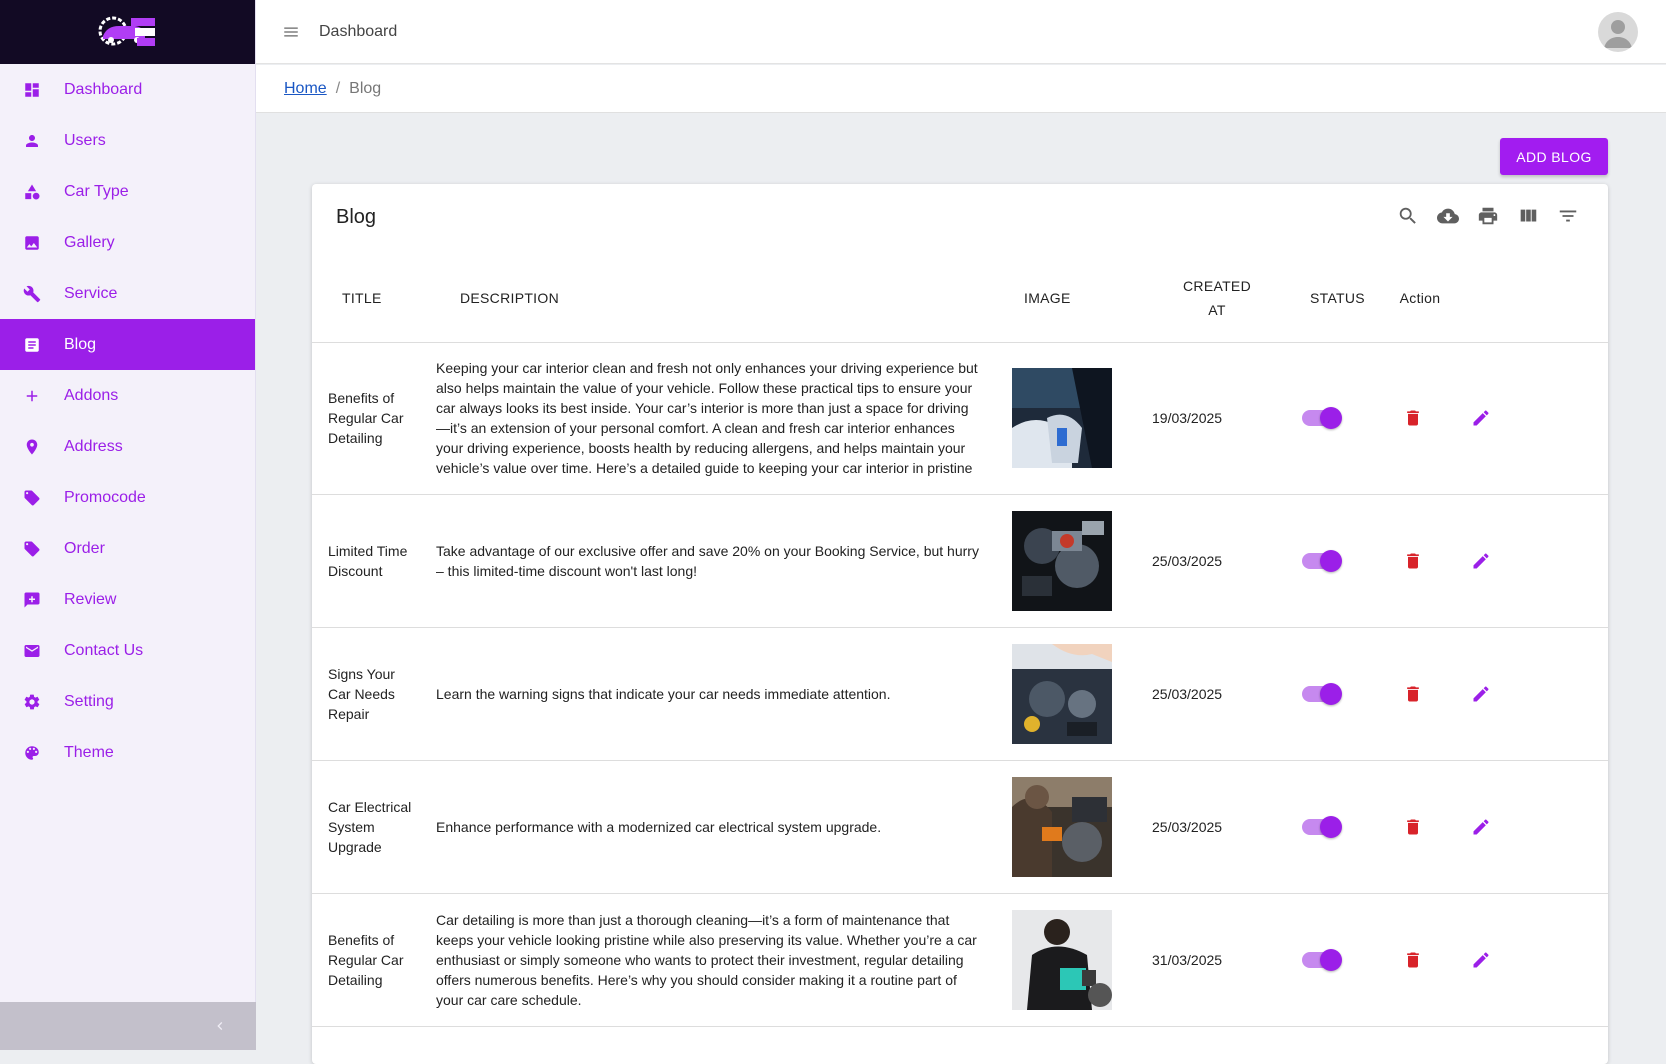  Describe the element at coordinates (32, 753) in the screenshot. I see `palette-icon` at that location.